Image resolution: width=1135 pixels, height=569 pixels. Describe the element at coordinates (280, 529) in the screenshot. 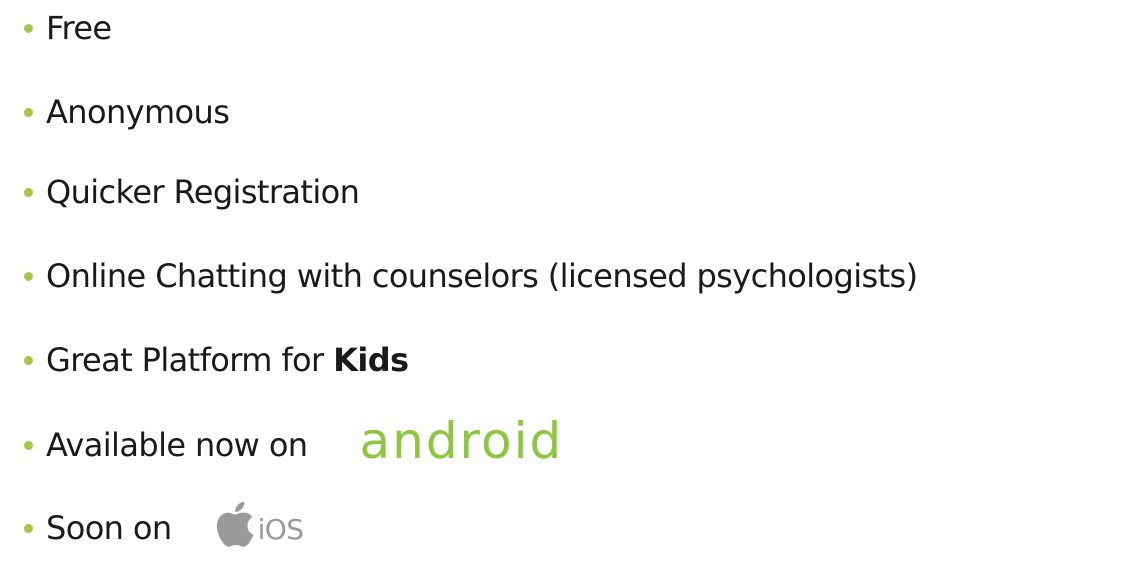

I see `ios-text: iOS` at that location.